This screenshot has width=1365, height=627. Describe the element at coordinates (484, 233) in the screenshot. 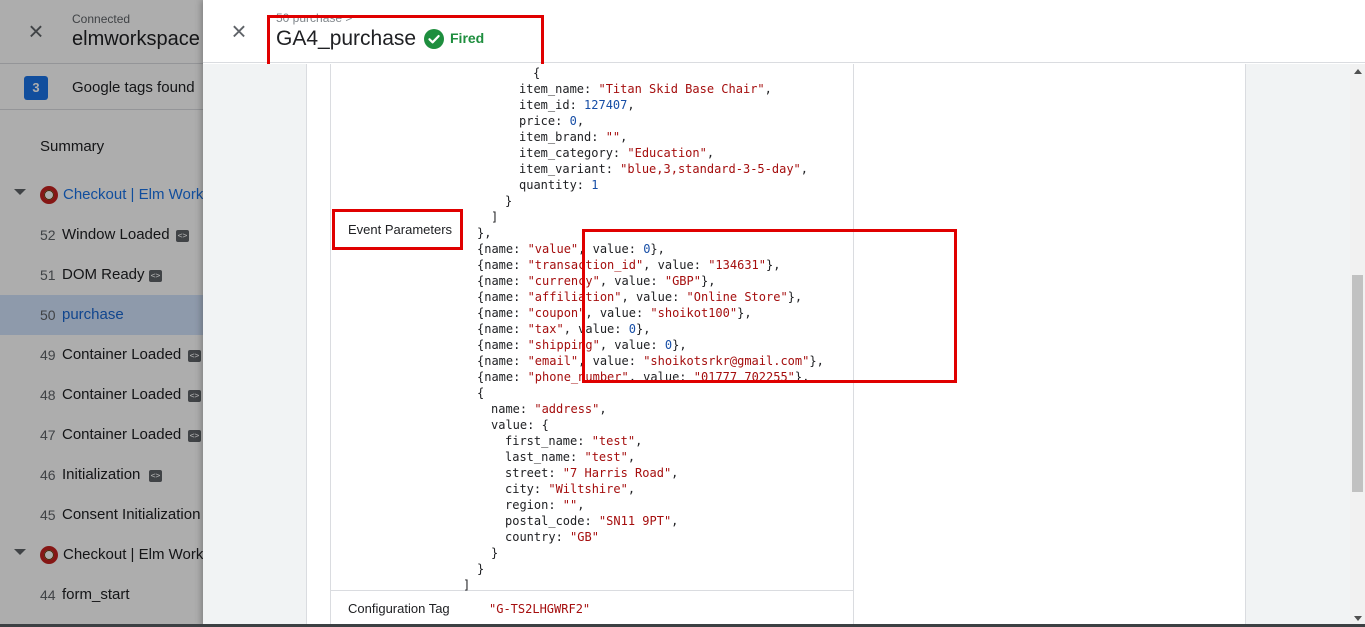

I see `code-line: },` at that location.